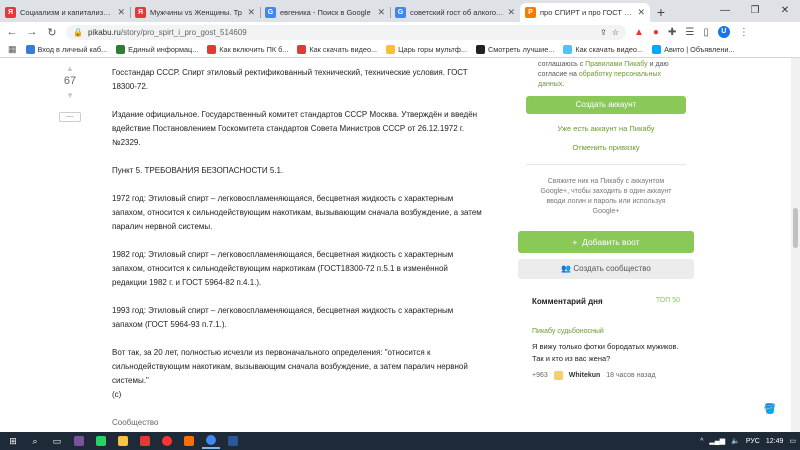 This screenshot has width=800, height=450. What do you see at coordinates (606, 105) in the screenshot?
I see `create-account-button: Создать аккаунт` at bounding box center [606, 105].